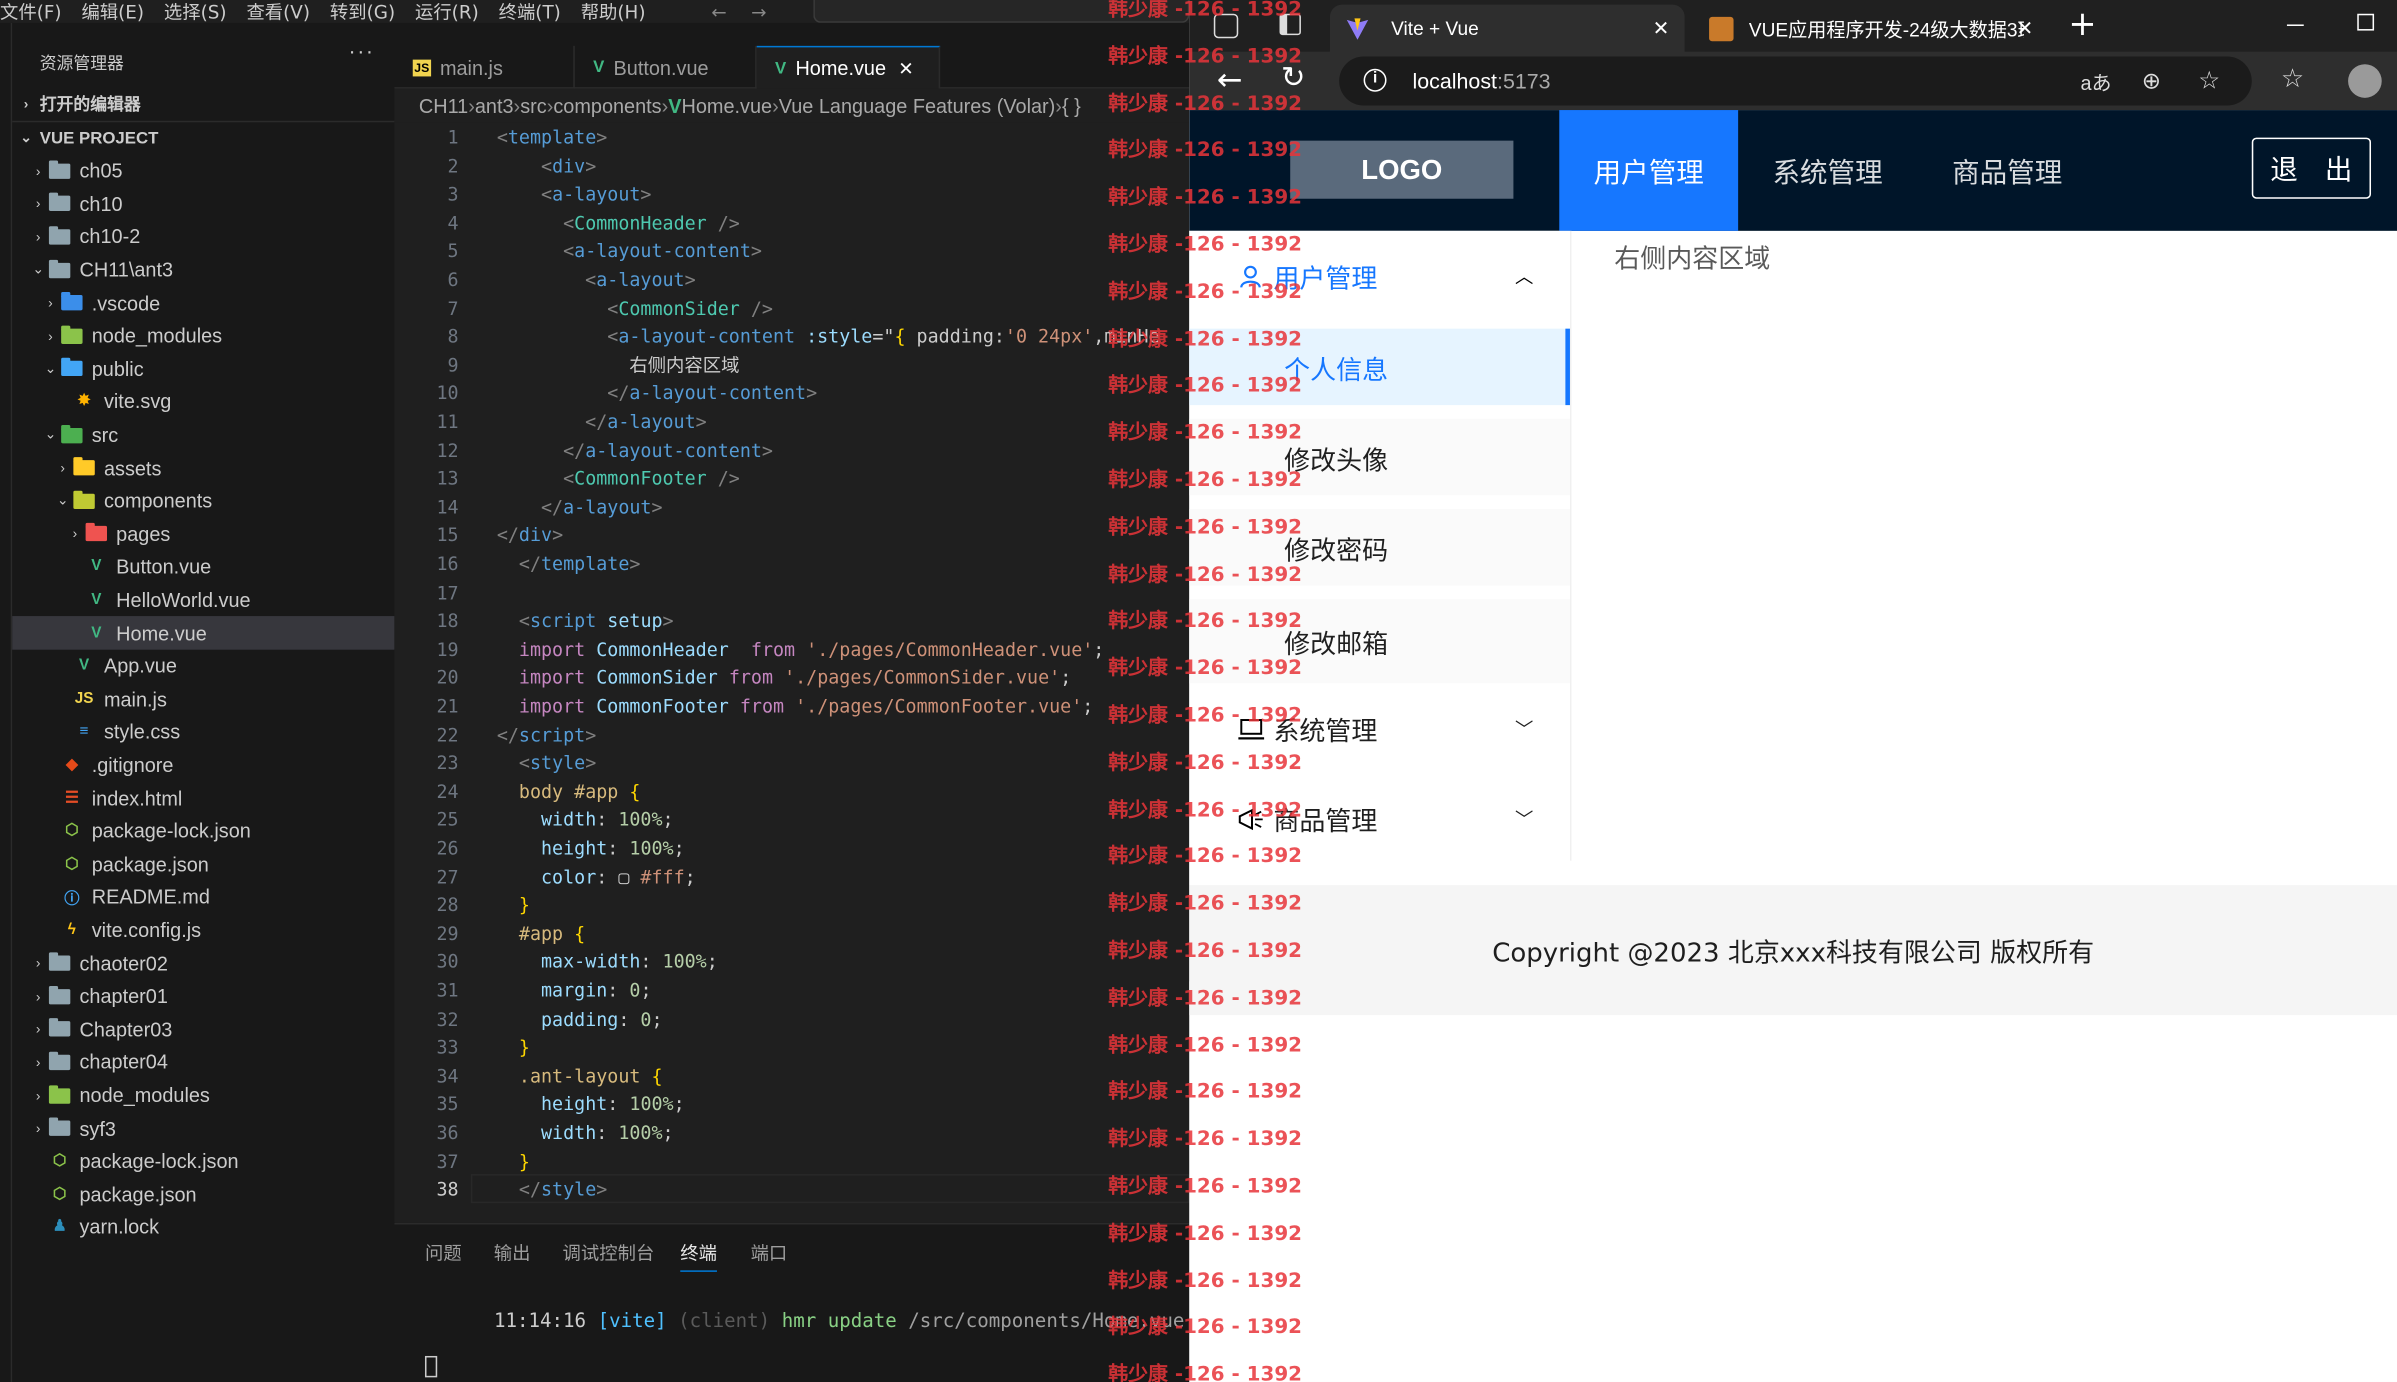 The image size is (2397, 1382). What do you see at coordinates (2311, 168) in the screenshot?
I see `logout-button: 退 出` at bounding box center [2311, 168].